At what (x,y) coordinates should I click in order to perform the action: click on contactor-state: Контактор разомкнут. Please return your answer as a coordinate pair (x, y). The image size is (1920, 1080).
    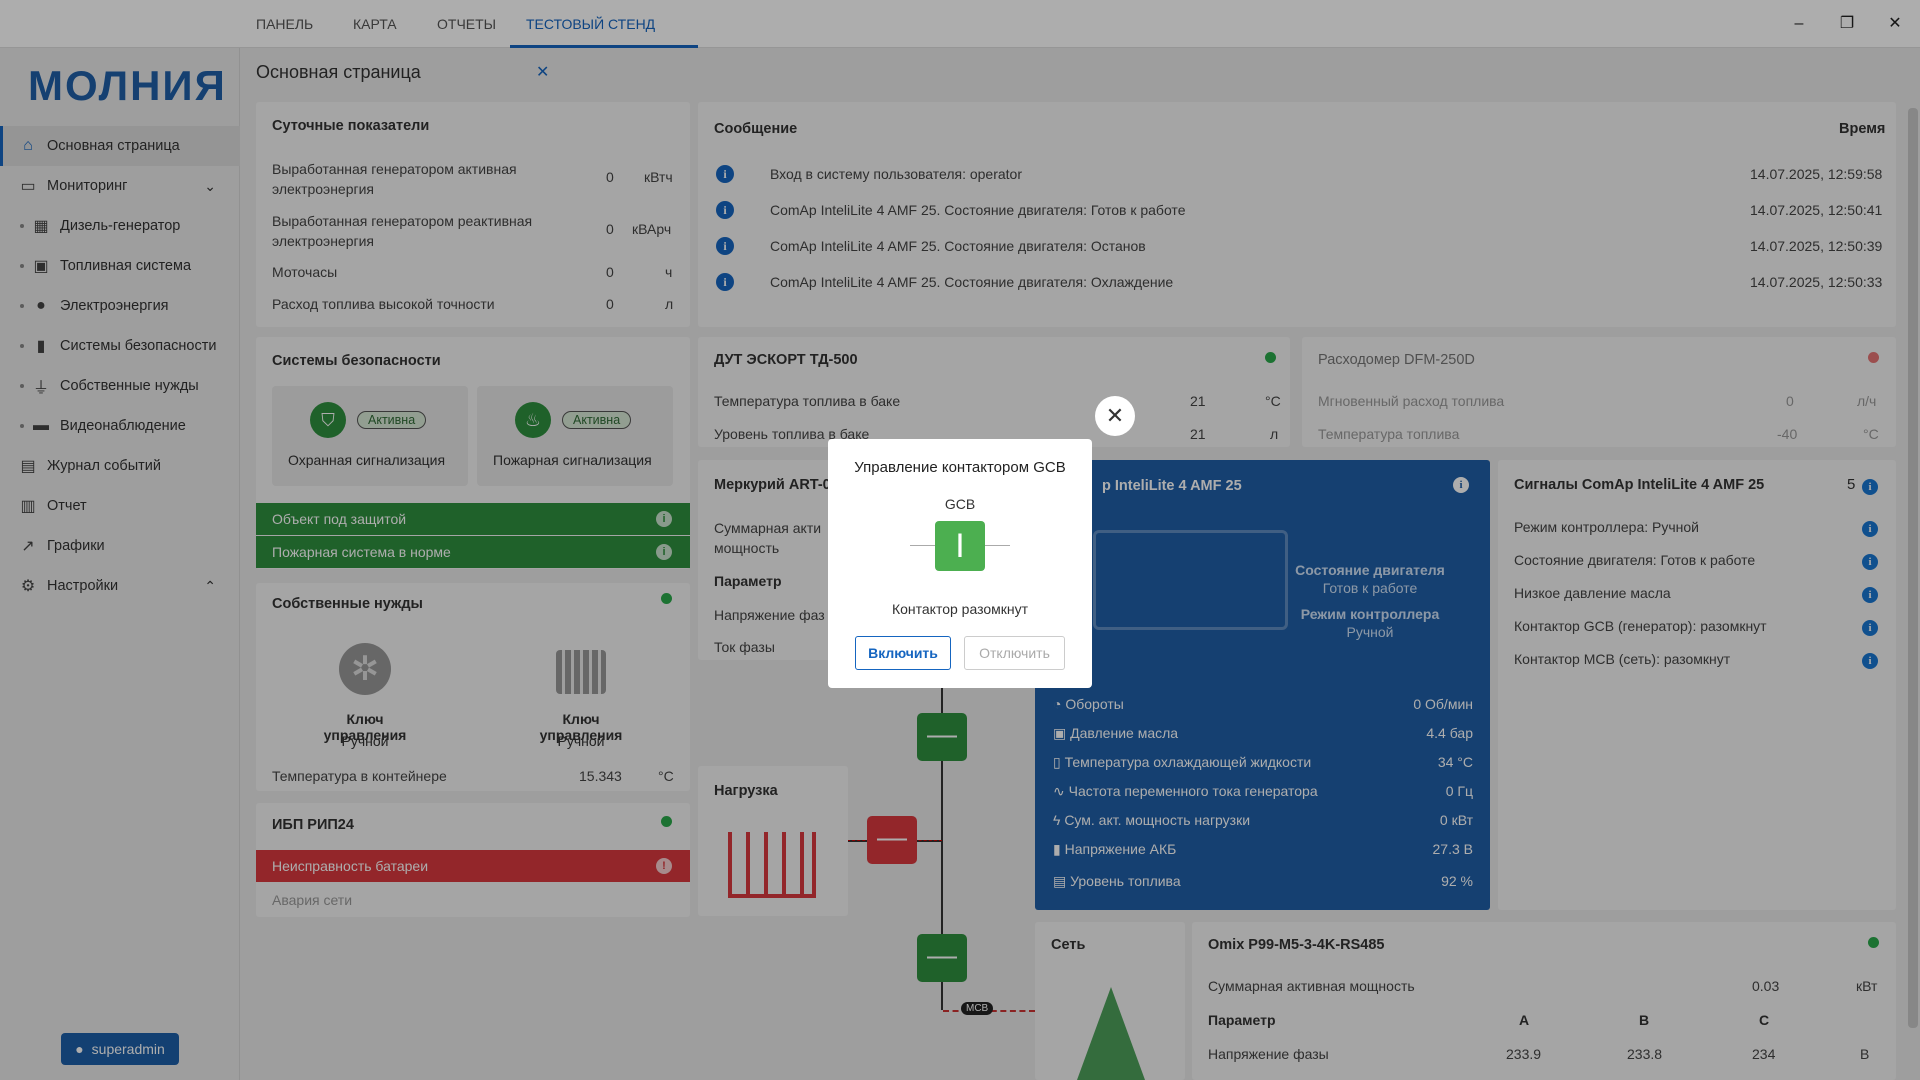
    Looking at the image, I should click on (960, 609).